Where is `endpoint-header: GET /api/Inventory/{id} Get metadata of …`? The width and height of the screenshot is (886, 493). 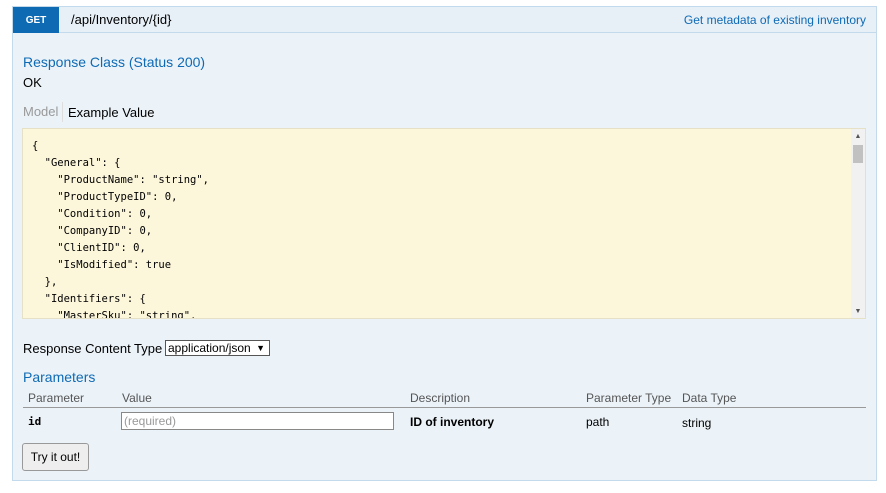 endpoint-header: GET /api/Inventory/{id} Get metadata of … is located at coordinates (444, 20).